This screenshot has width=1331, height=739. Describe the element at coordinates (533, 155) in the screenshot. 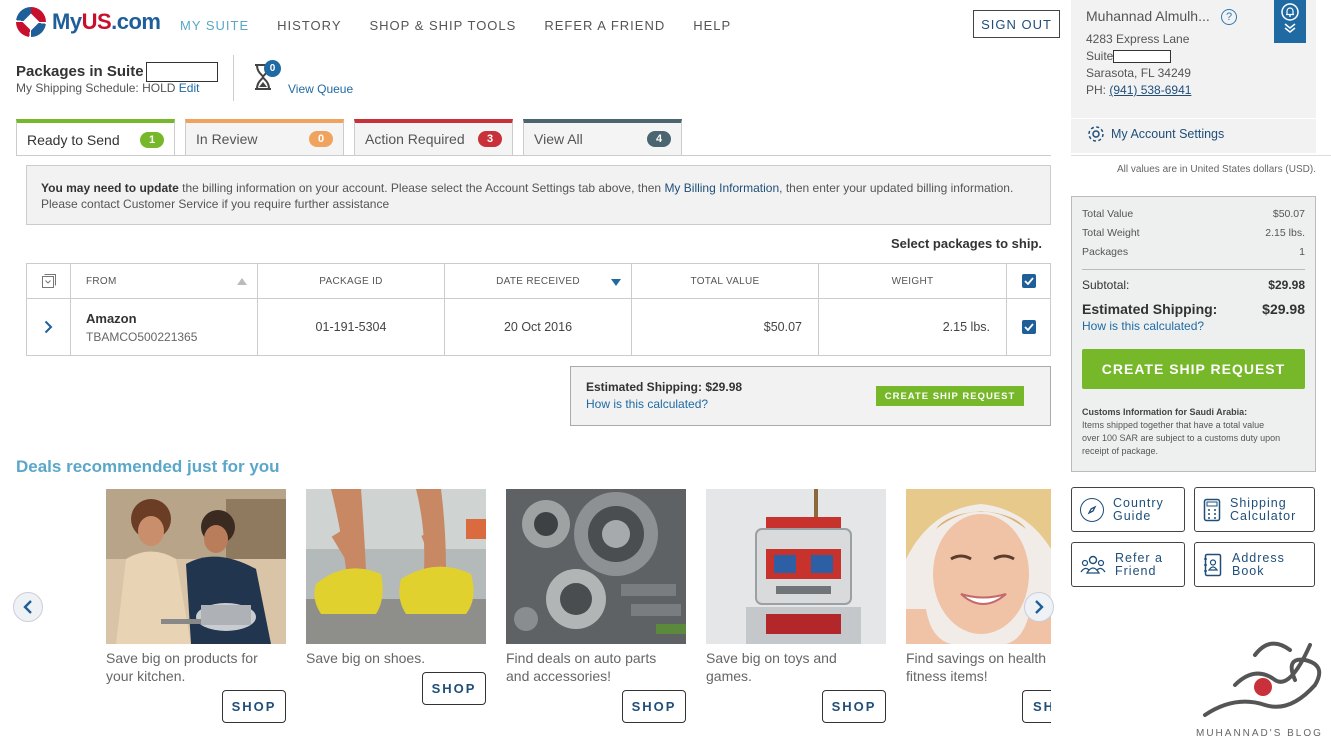

I see `tabs-underline` at that location.